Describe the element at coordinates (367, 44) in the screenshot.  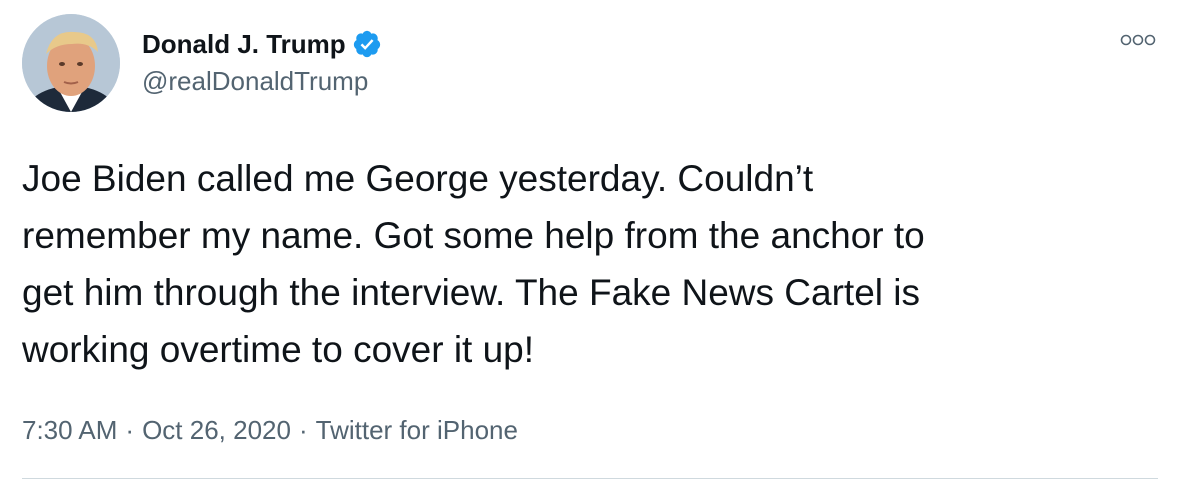
I see `verified-badge-icon` at that location.